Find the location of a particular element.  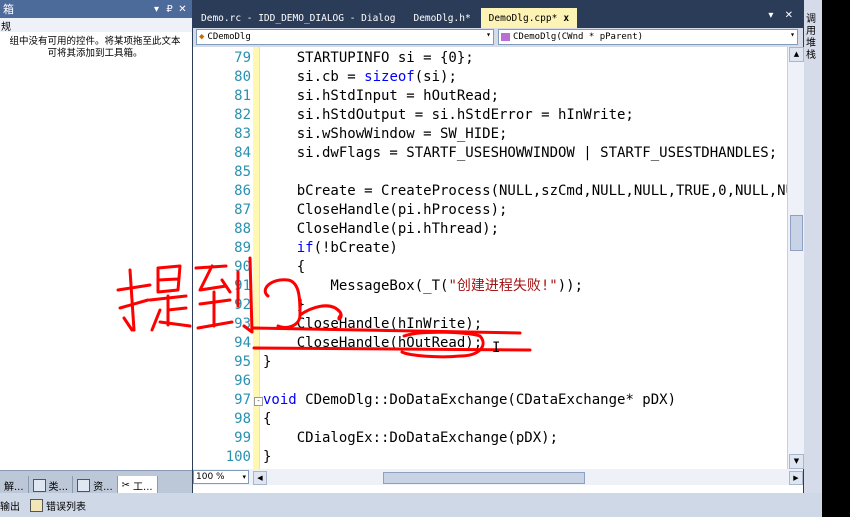

code-line: CloseHandle(pi.hThread); is located at coordinates (525, 229).